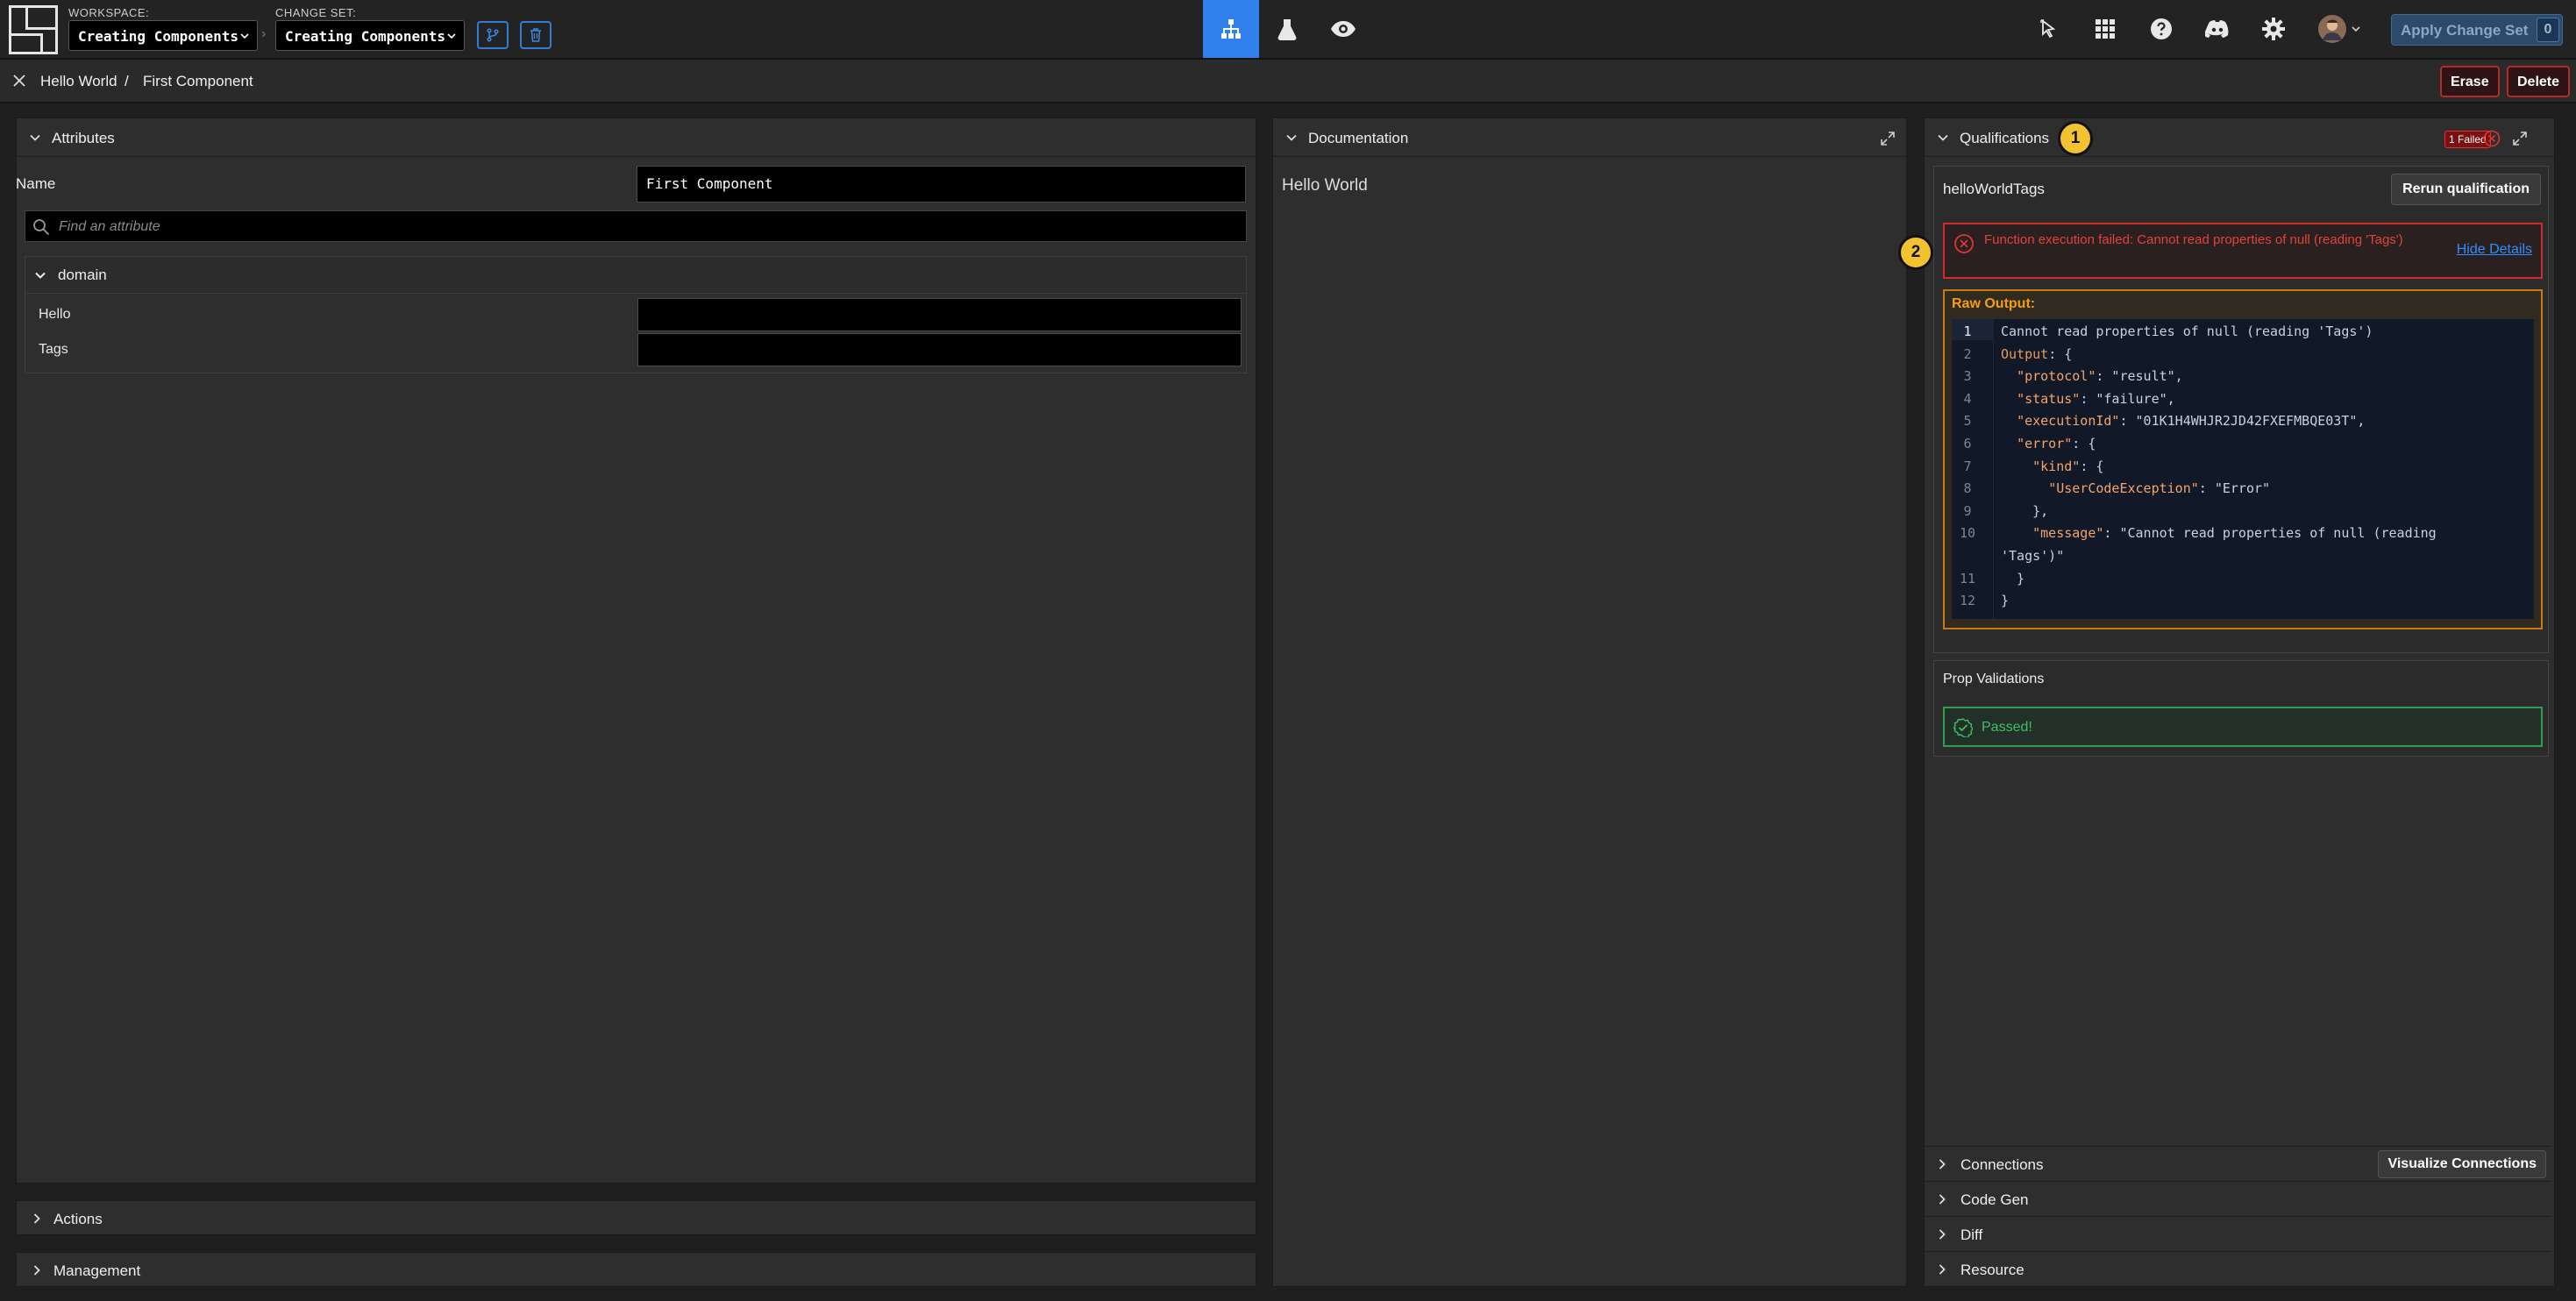 Image resolution: width=2576 pixels, height=1301 pixels. What do you see at coordinates (2007, 727) in the screenshot?
I see `passed-label: Passed!` at bounding box center [2007, 727].